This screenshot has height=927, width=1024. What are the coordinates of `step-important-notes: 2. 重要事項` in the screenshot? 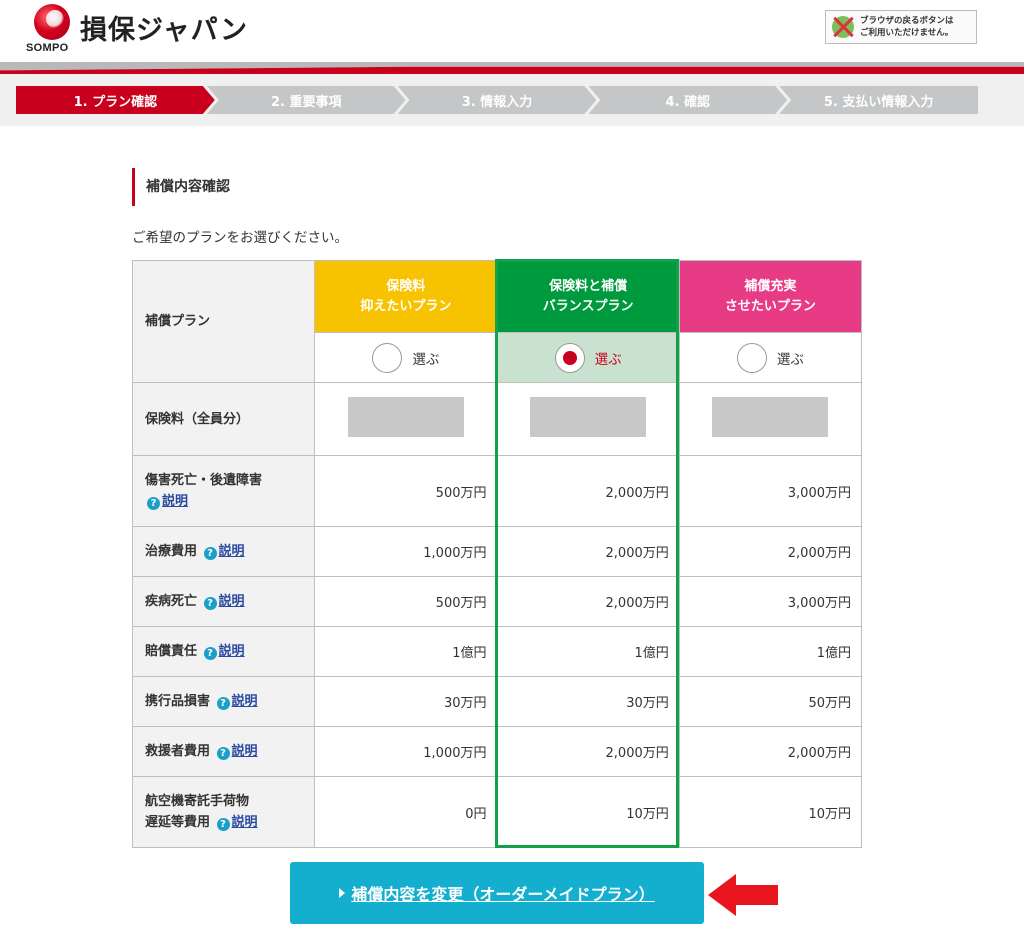 It's located at (306, 100).